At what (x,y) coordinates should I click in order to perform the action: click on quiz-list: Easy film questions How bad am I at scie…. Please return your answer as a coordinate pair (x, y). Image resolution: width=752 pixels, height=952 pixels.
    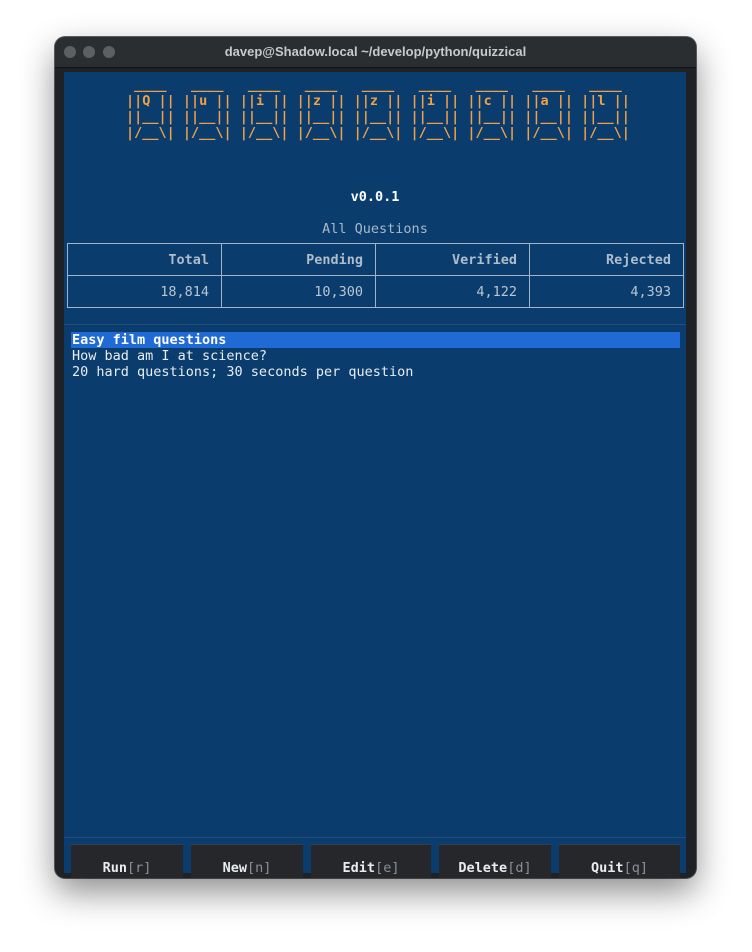
    Looking at the image, I should click on (375, 356).